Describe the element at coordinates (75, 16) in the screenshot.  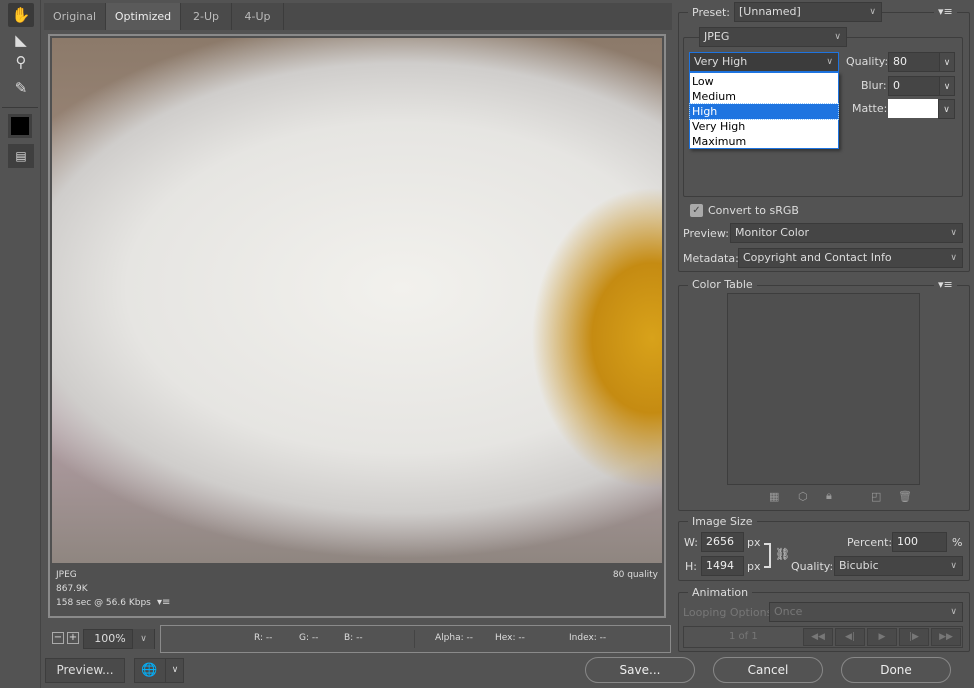
I see `tab-original: Original` at that location.